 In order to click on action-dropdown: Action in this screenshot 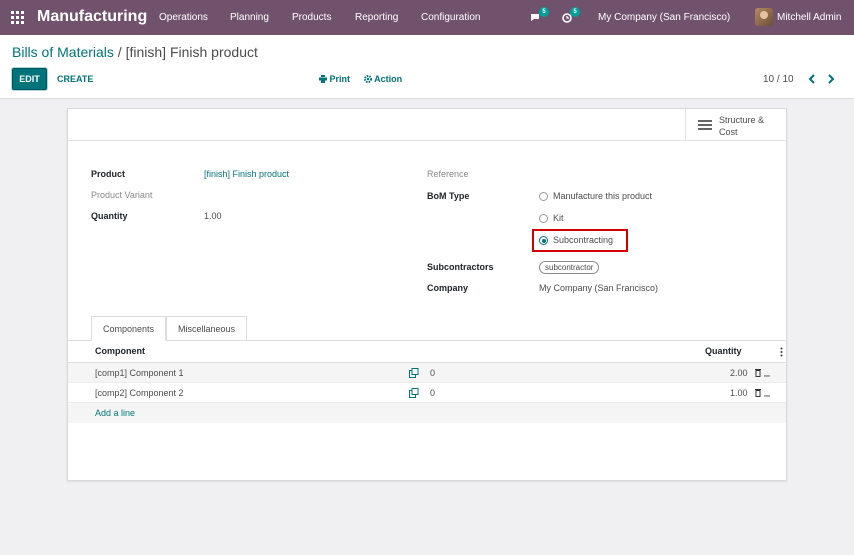, I will do `click(383, 79)`.